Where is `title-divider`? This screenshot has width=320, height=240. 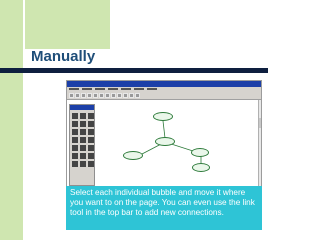 title-divider is located at coordinates (134, 70).